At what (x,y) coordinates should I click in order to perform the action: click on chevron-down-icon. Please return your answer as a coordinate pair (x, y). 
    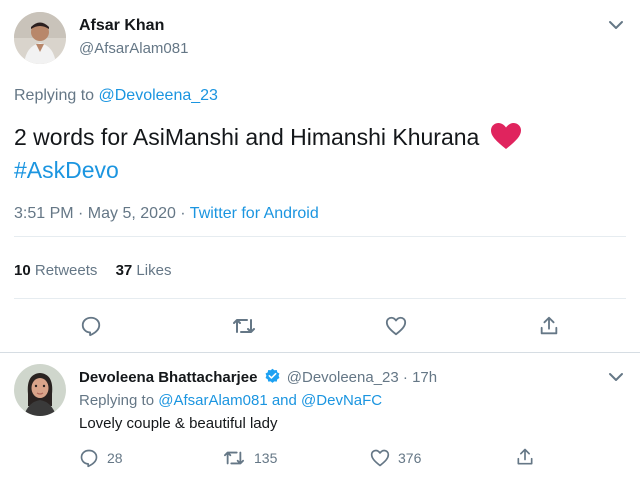
    Looking at the image, I should click on (616, 25).